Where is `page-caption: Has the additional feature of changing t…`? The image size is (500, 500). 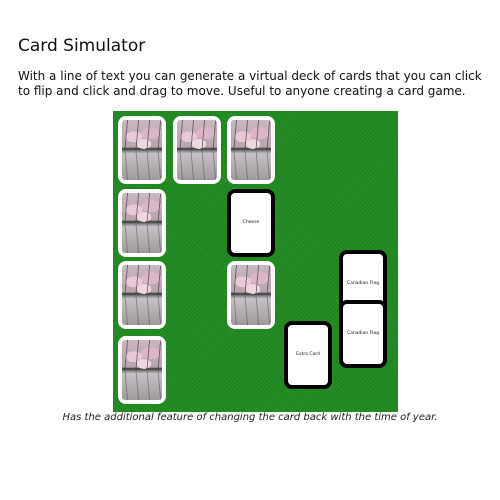 page-caption: Has the additional feature of changing t… is located at coordinates (250, 417).